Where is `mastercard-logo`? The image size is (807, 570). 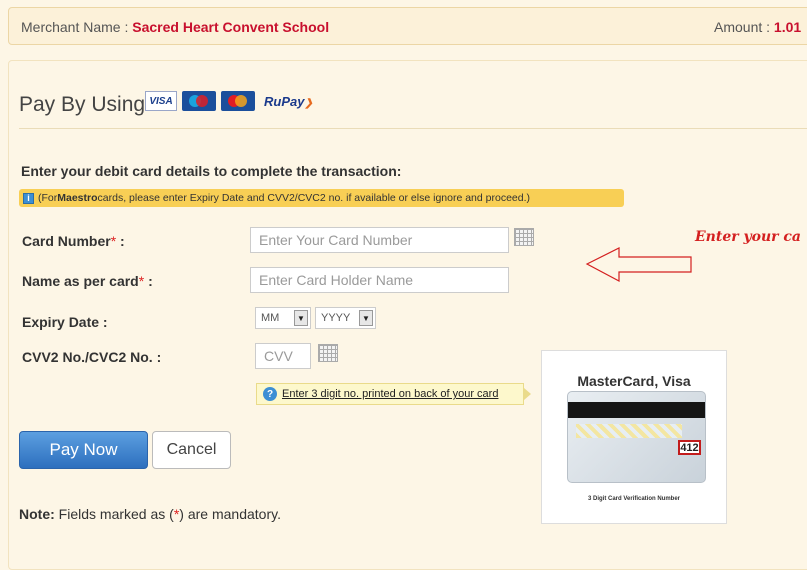 mastercard-logo is located at coordinates (238, 101).